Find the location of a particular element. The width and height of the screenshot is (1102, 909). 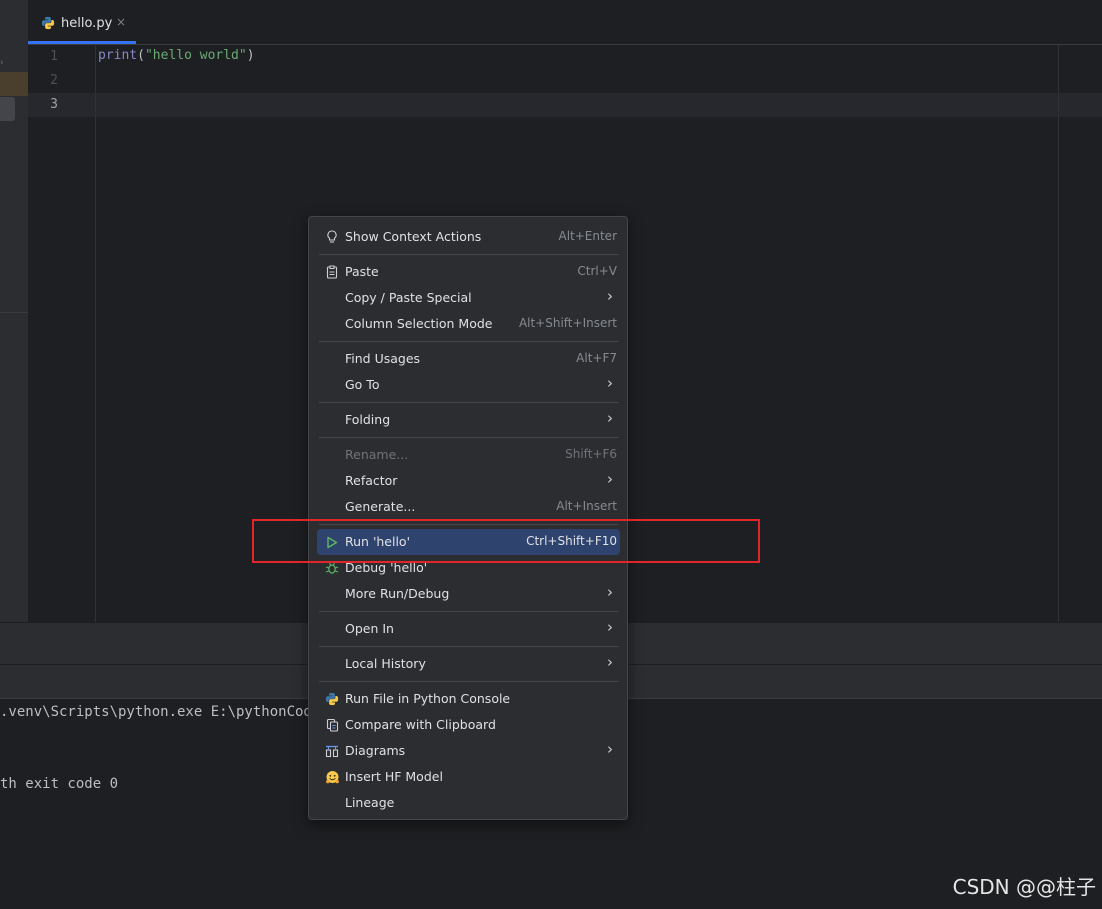

menu-item-label: Local History is located at coordinates (385, 663).